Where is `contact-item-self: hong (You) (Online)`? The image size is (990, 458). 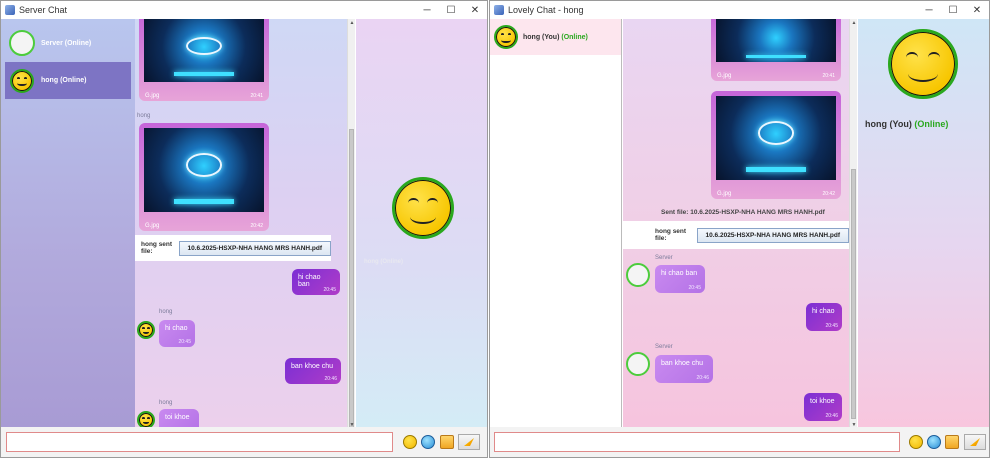 contact-item-self: hong (You) (Online) is located at coordinates (555, 37).